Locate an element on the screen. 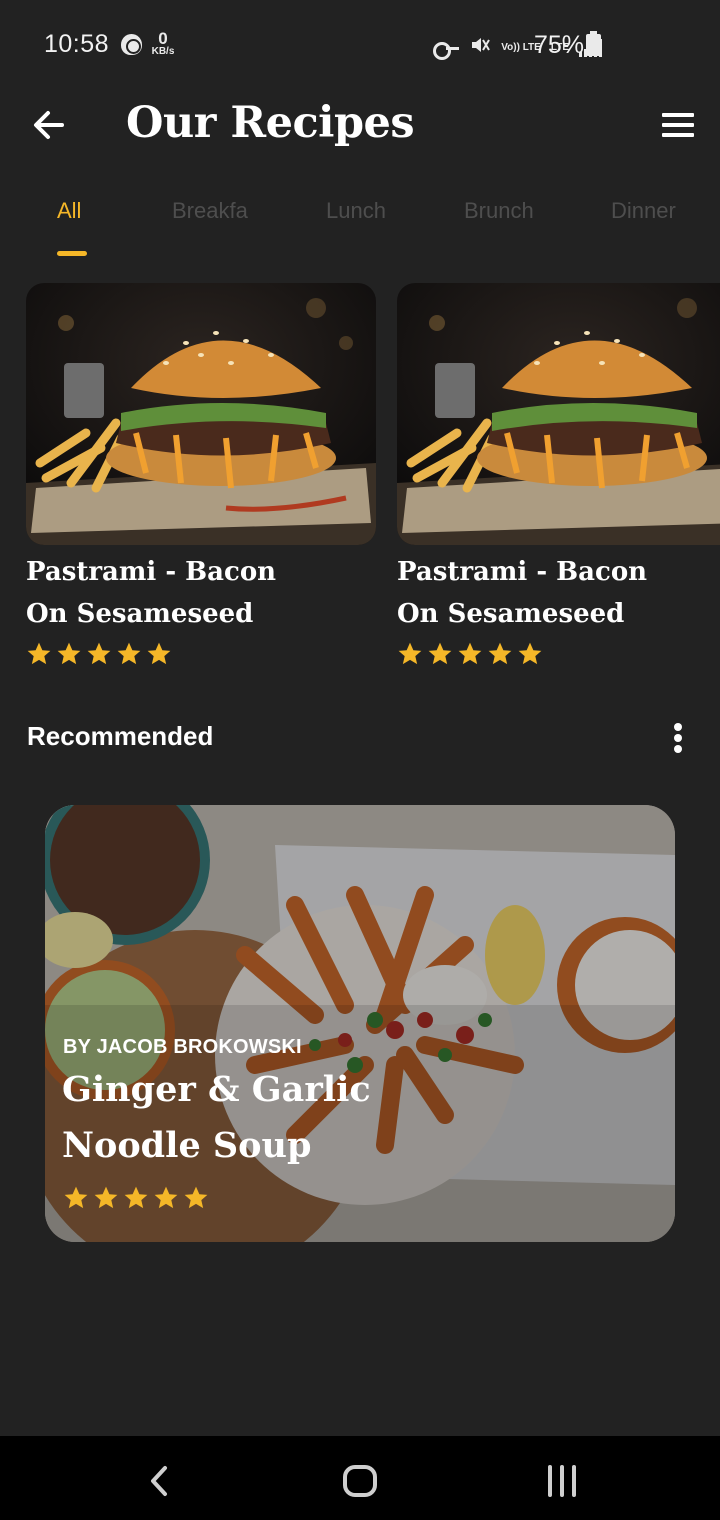 Image resolution: width=720 pixels, height=1520 pixels. tab-lunch: Lunch is located at coordinates (356, 211).